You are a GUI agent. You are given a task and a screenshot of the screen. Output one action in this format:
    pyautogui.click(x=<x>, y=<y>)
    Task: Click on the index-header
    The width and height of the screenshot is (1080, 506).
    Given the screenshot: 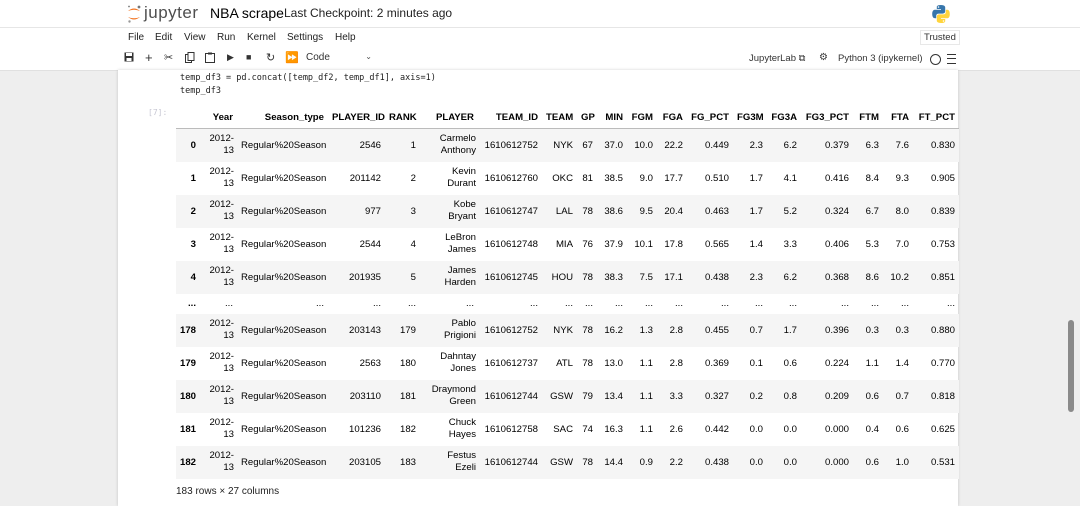 What is the action you would take?
    pyautogui.click(x=188, y=117)
    